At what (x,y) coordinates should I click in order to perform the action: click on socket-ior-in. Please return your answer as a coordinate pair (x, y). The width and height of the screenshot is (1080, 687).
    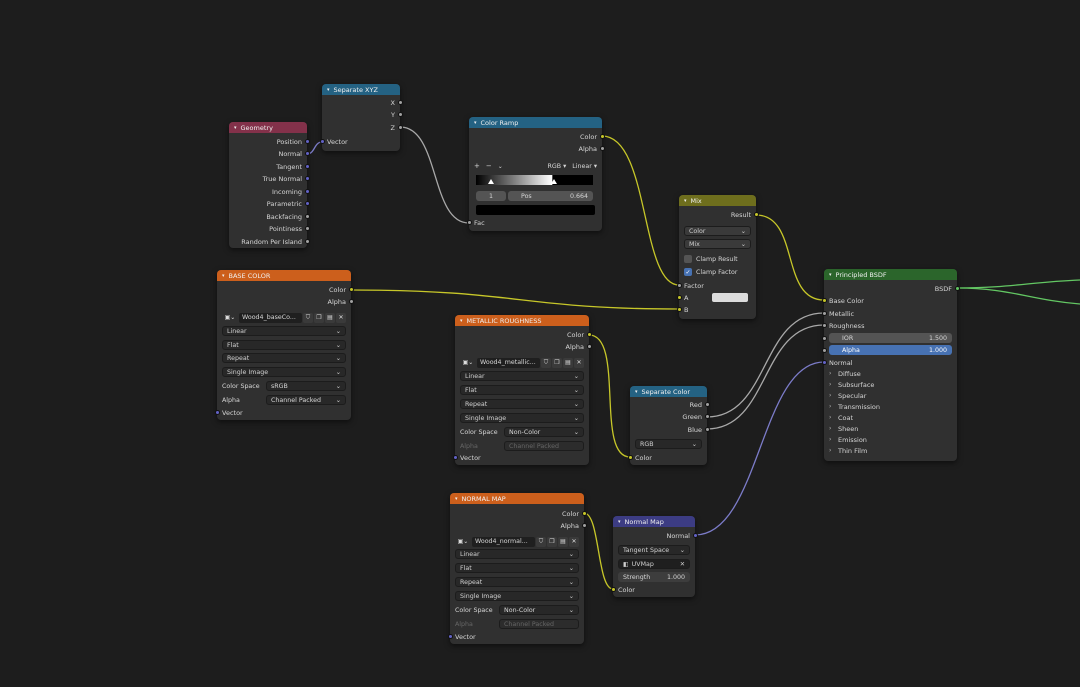
    Looking at the image, I should click on (824, 338).